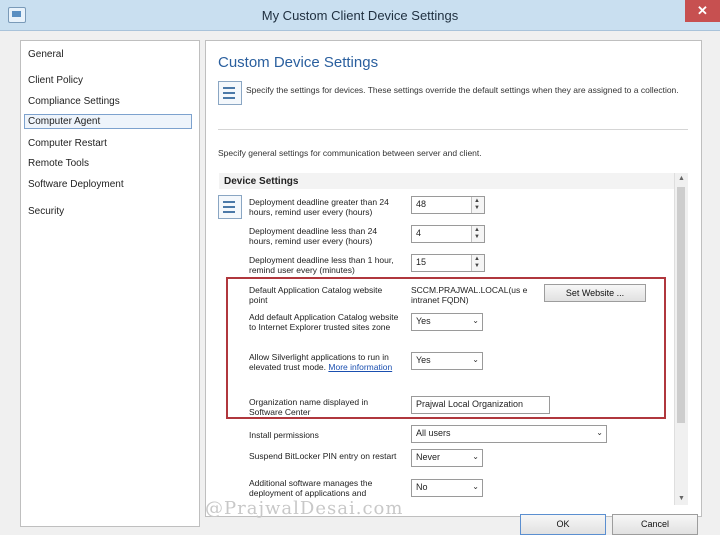 The width and height of the screenshot is (720, 535). I want to click on catalog-website-value: SCCM.PRAJWAL.LOCAL(us e intranet FQDN), so click(469, 295).